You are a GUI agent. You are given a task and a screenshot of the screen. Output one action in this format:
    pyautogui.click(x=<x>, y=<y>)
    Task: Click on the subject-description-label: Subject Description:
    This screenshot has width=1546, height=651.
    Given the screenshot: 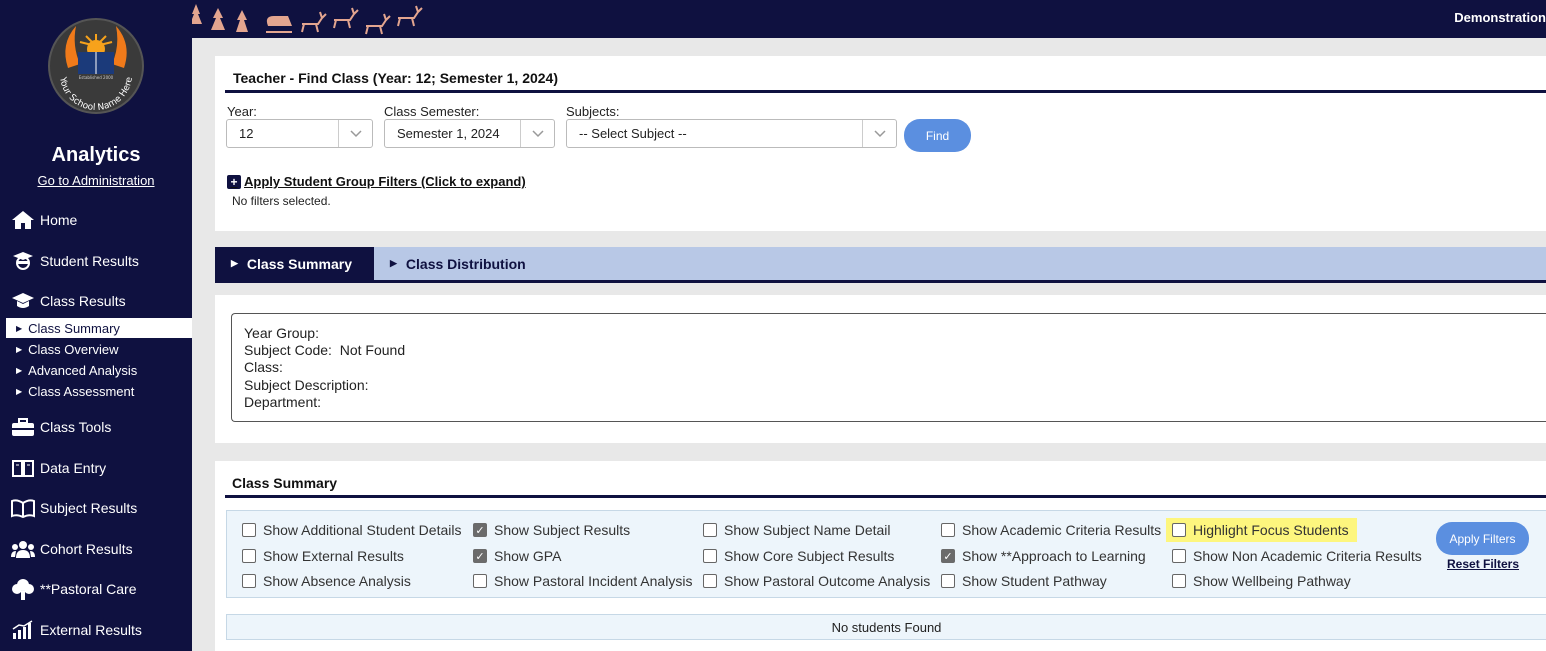 What is the action you would take?
    pyautogui.click(x=306, y=384)
    